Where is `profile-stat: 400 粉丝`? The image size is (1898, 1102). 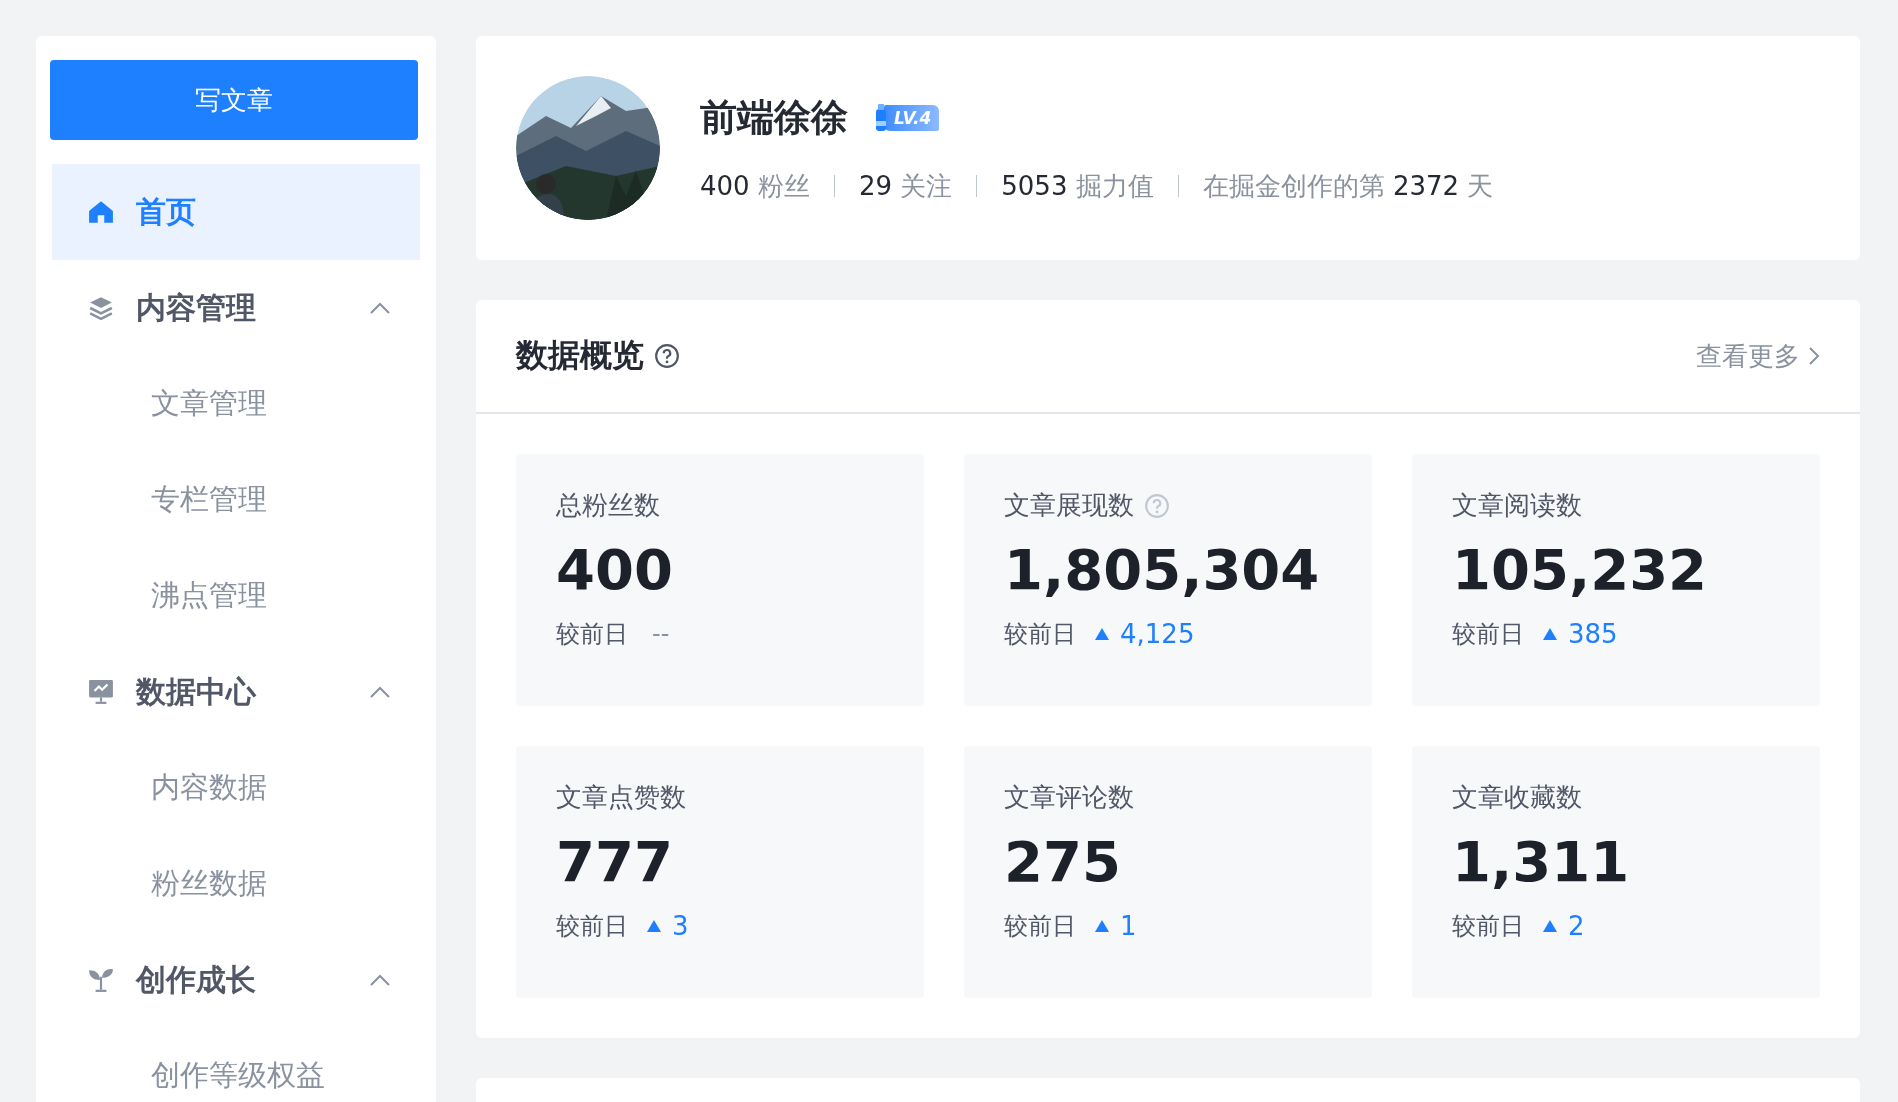
profile-stat: 400 粉丝 is located at coordinates (755, 186).